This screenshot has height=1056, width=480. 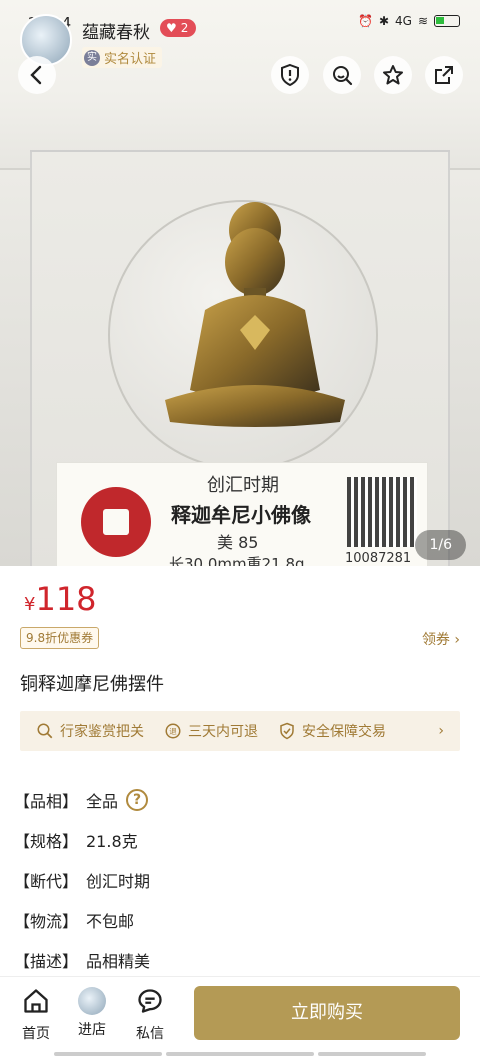 What do you see at coordinates (118, 881) in the screenshot?
I see `attribute-value: 创汇时期` at bounding box center [118, 881].